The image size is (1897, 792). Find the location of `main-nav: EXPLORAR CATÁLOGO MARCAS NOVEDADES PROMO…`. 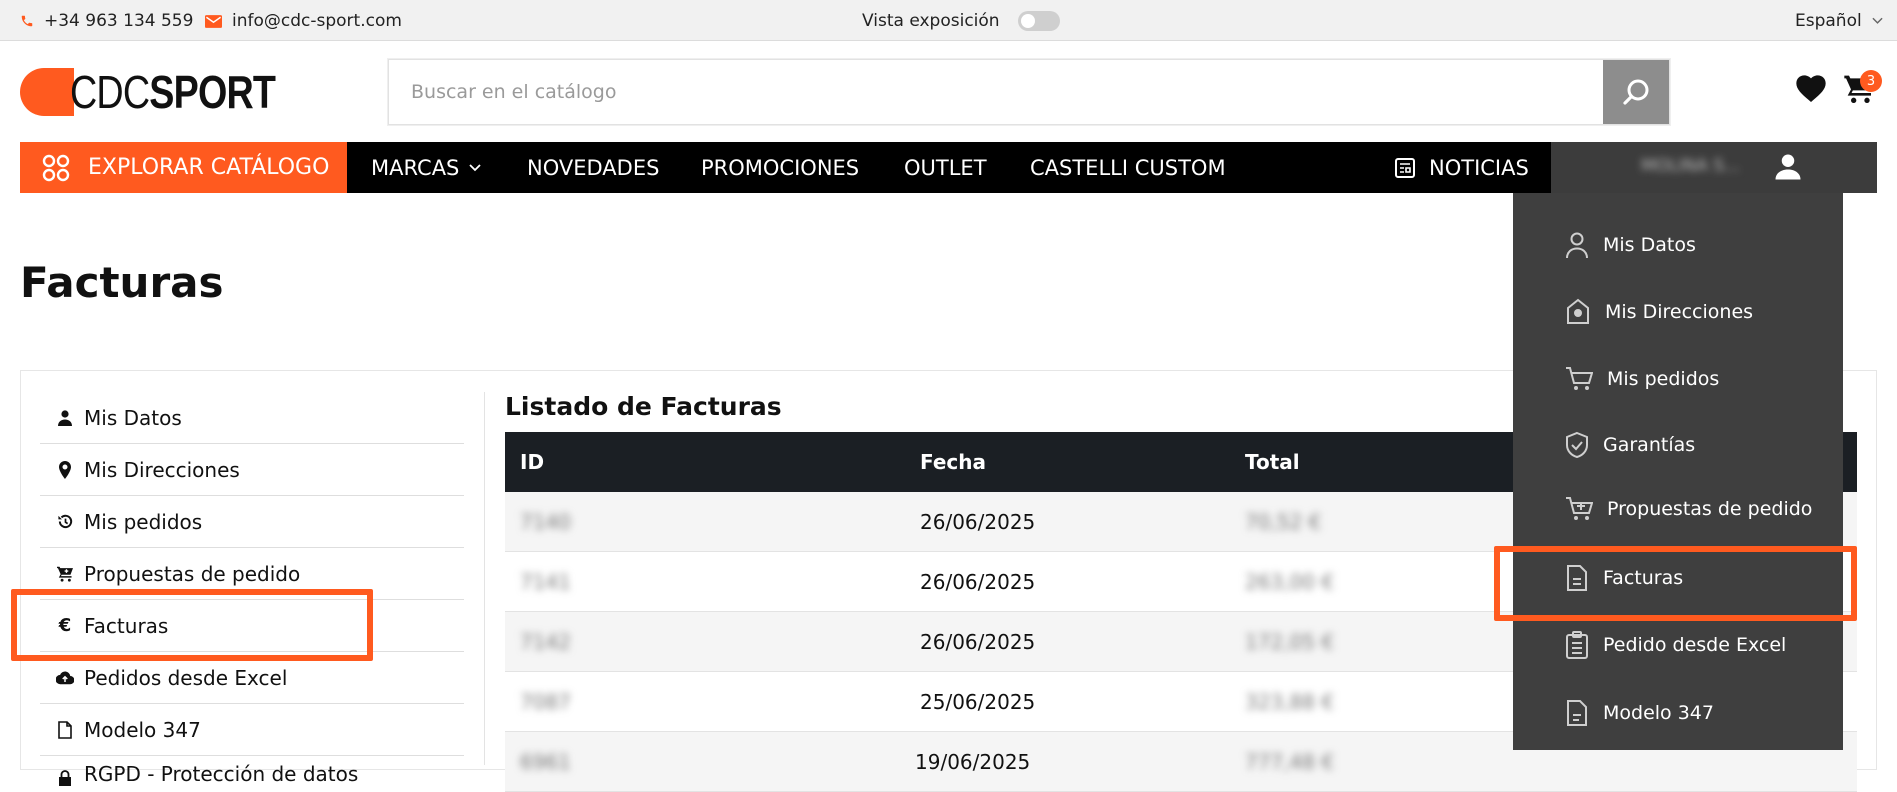

main-nav: EXPLORAR CATÁLOGO MARCAS NOVEDADES PROMO… is located at coordinates (948, 167).